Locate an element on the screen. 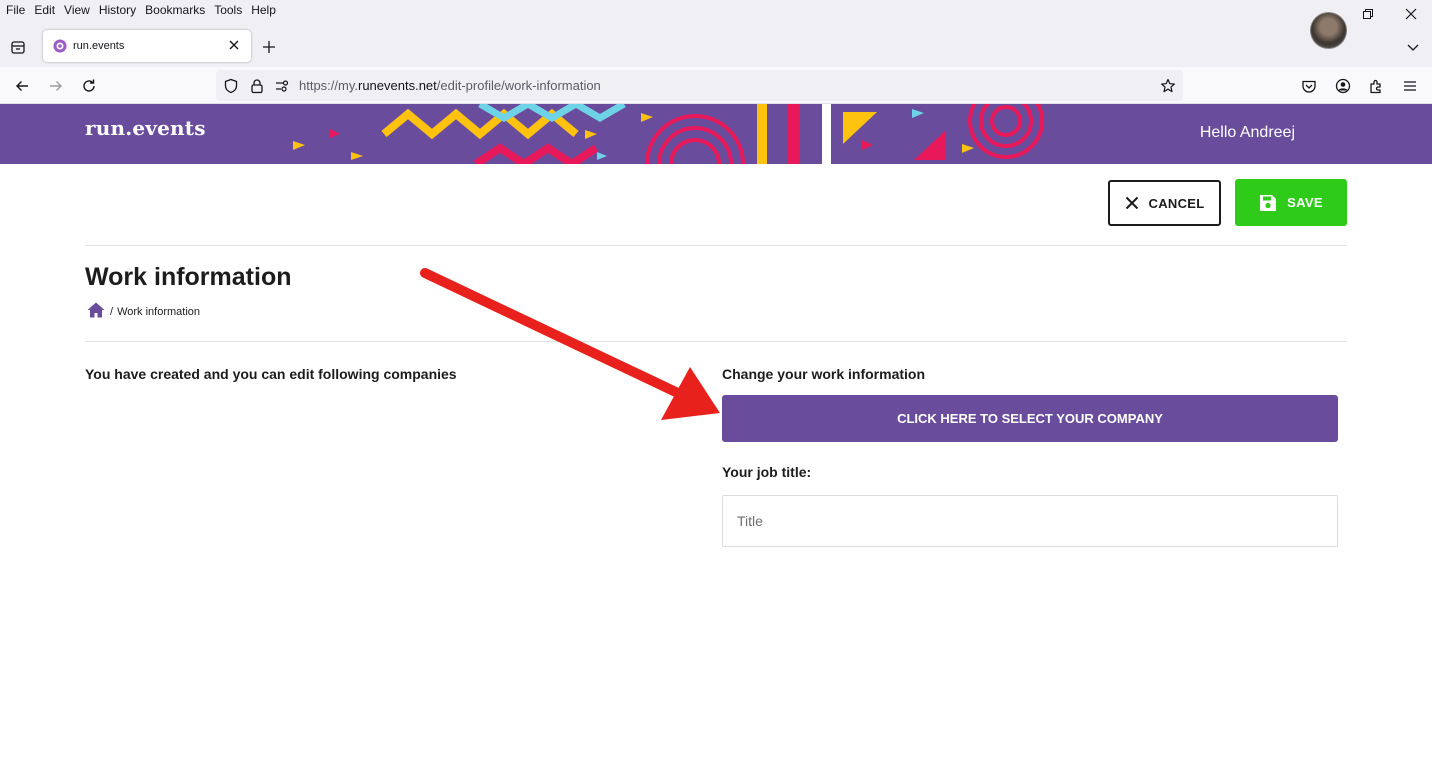  select-company-button: CLICK HERE TO SELECT YOUR COMPANY is located at coordinates (1030, 418).